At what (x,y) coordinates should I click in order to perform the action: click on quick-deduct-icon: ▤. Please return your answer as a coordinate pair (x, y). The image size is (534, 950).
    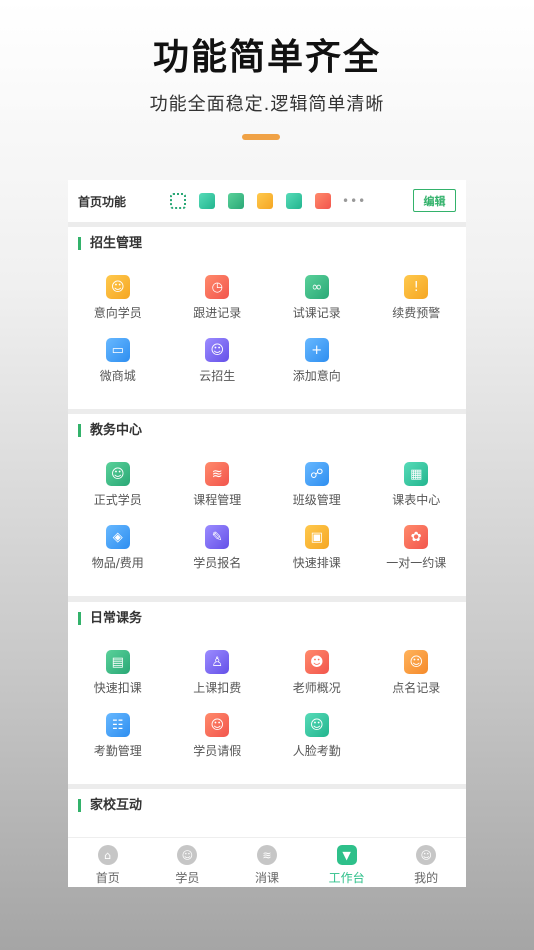
    Looking at the image, I should click on (117, 662).